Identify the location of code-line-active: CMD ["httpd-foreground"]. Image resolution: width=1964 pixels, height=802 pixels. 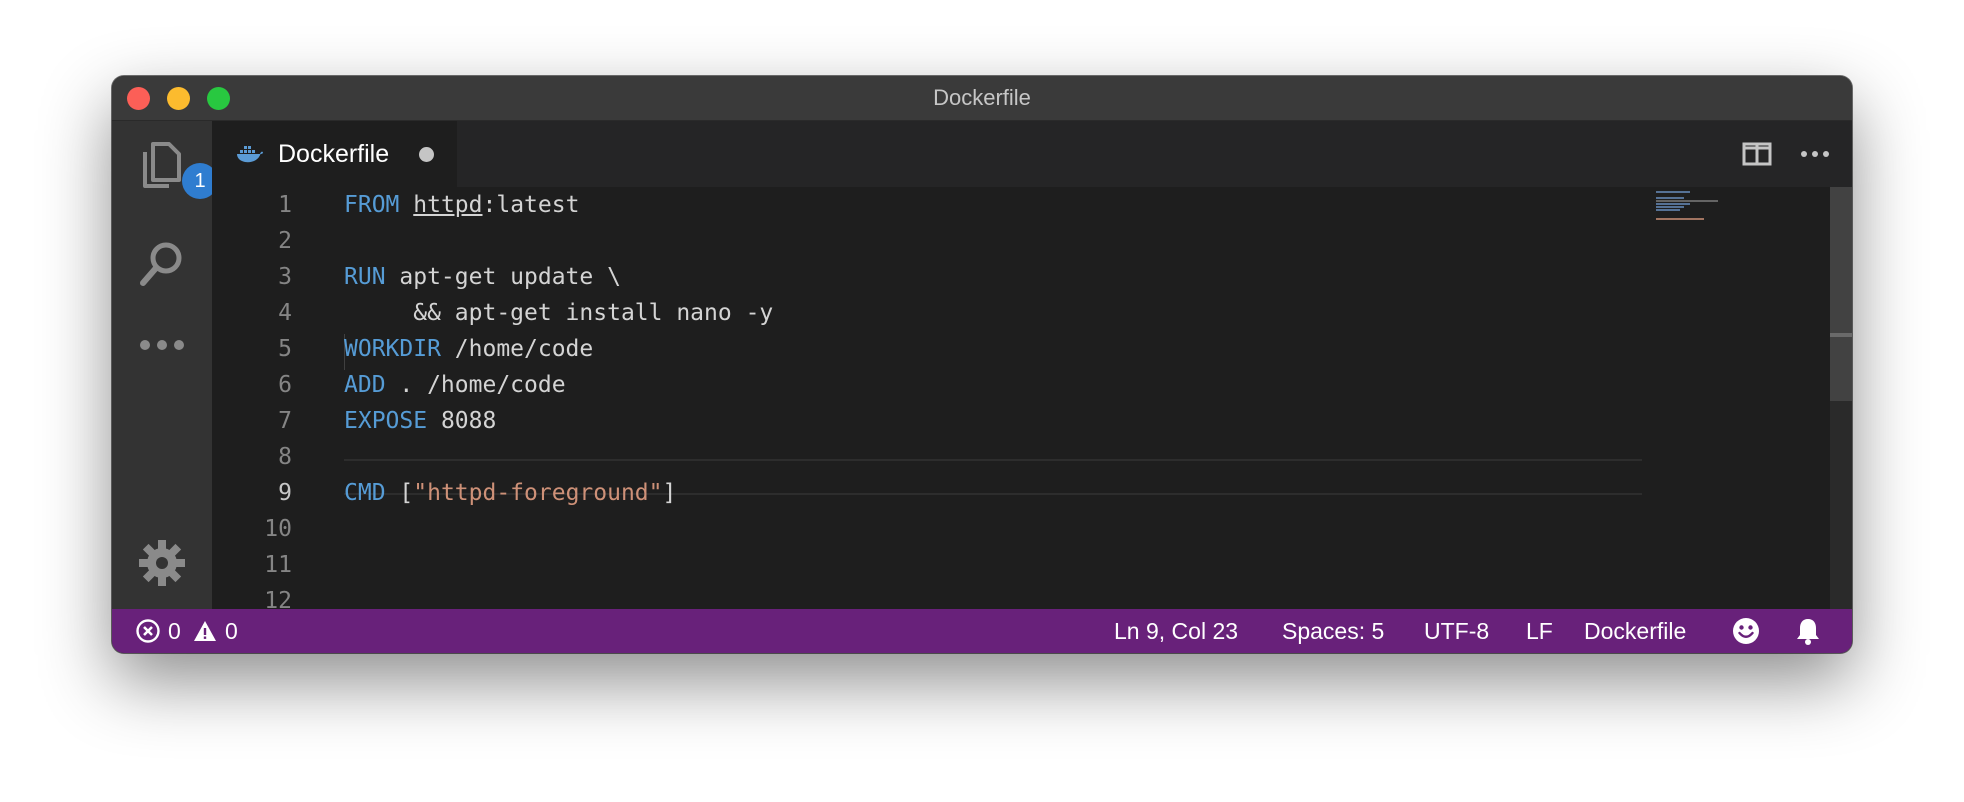
(510, 493).